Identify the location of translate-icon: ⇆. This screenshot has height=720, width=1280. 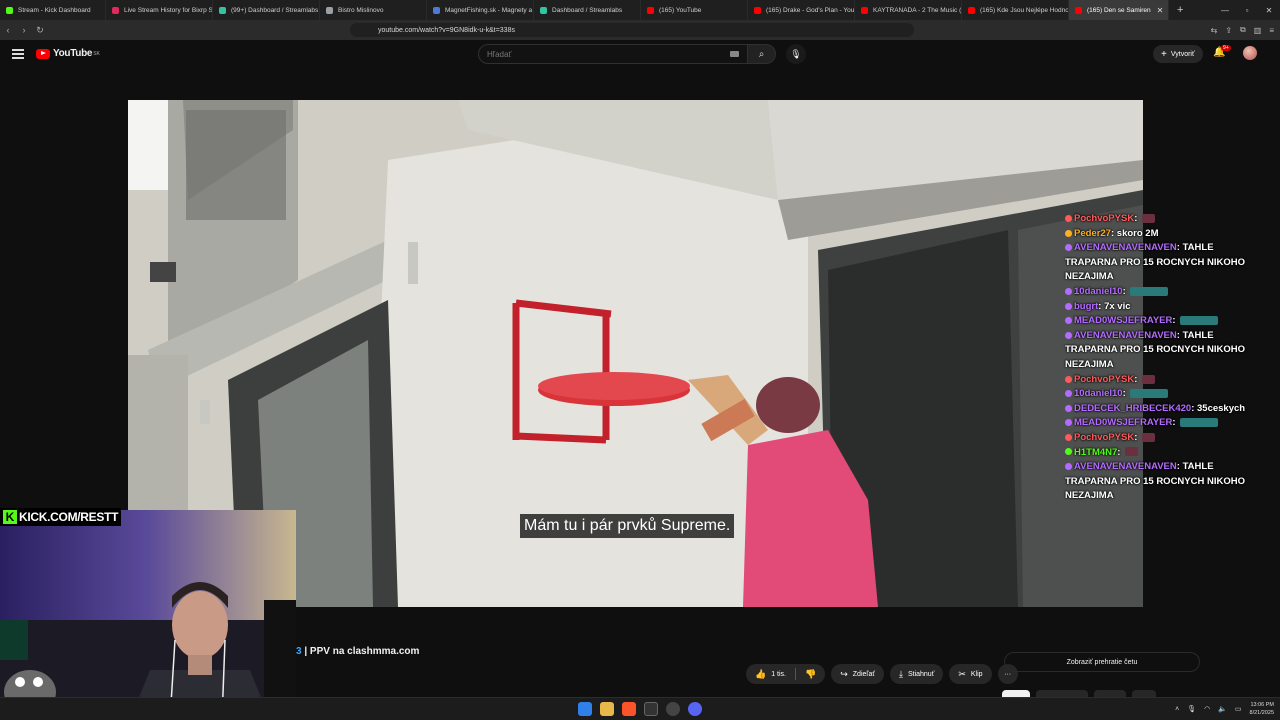
(1214, 30).